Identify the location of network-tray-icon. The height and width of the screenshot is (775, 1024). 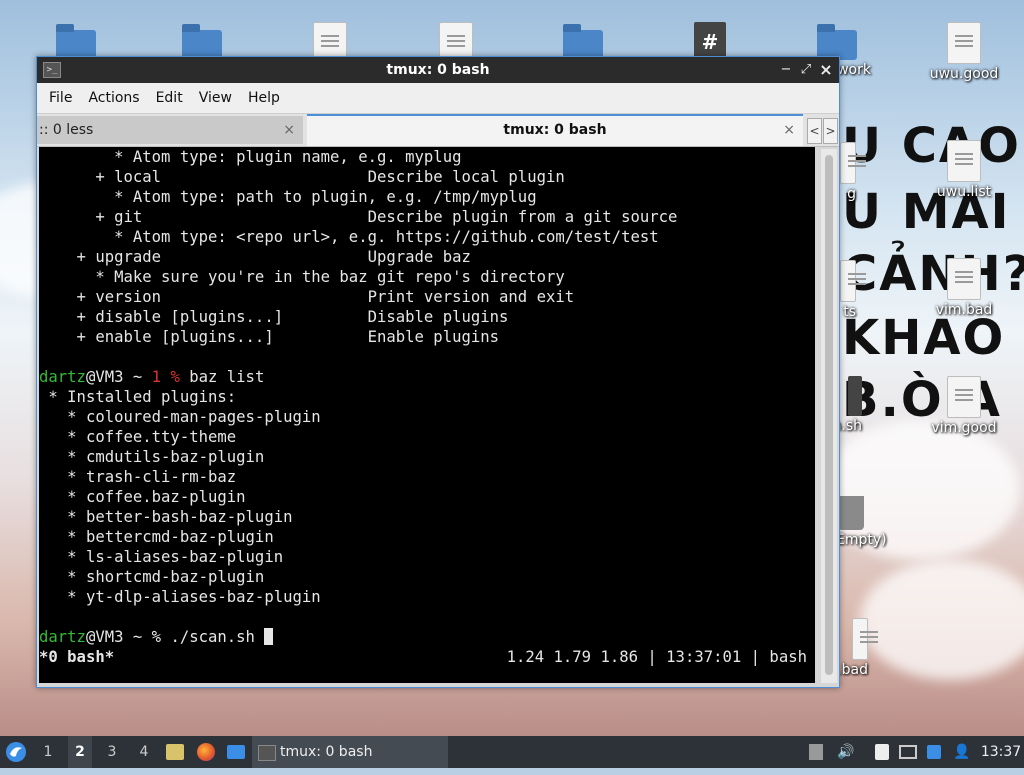
(908, 752).